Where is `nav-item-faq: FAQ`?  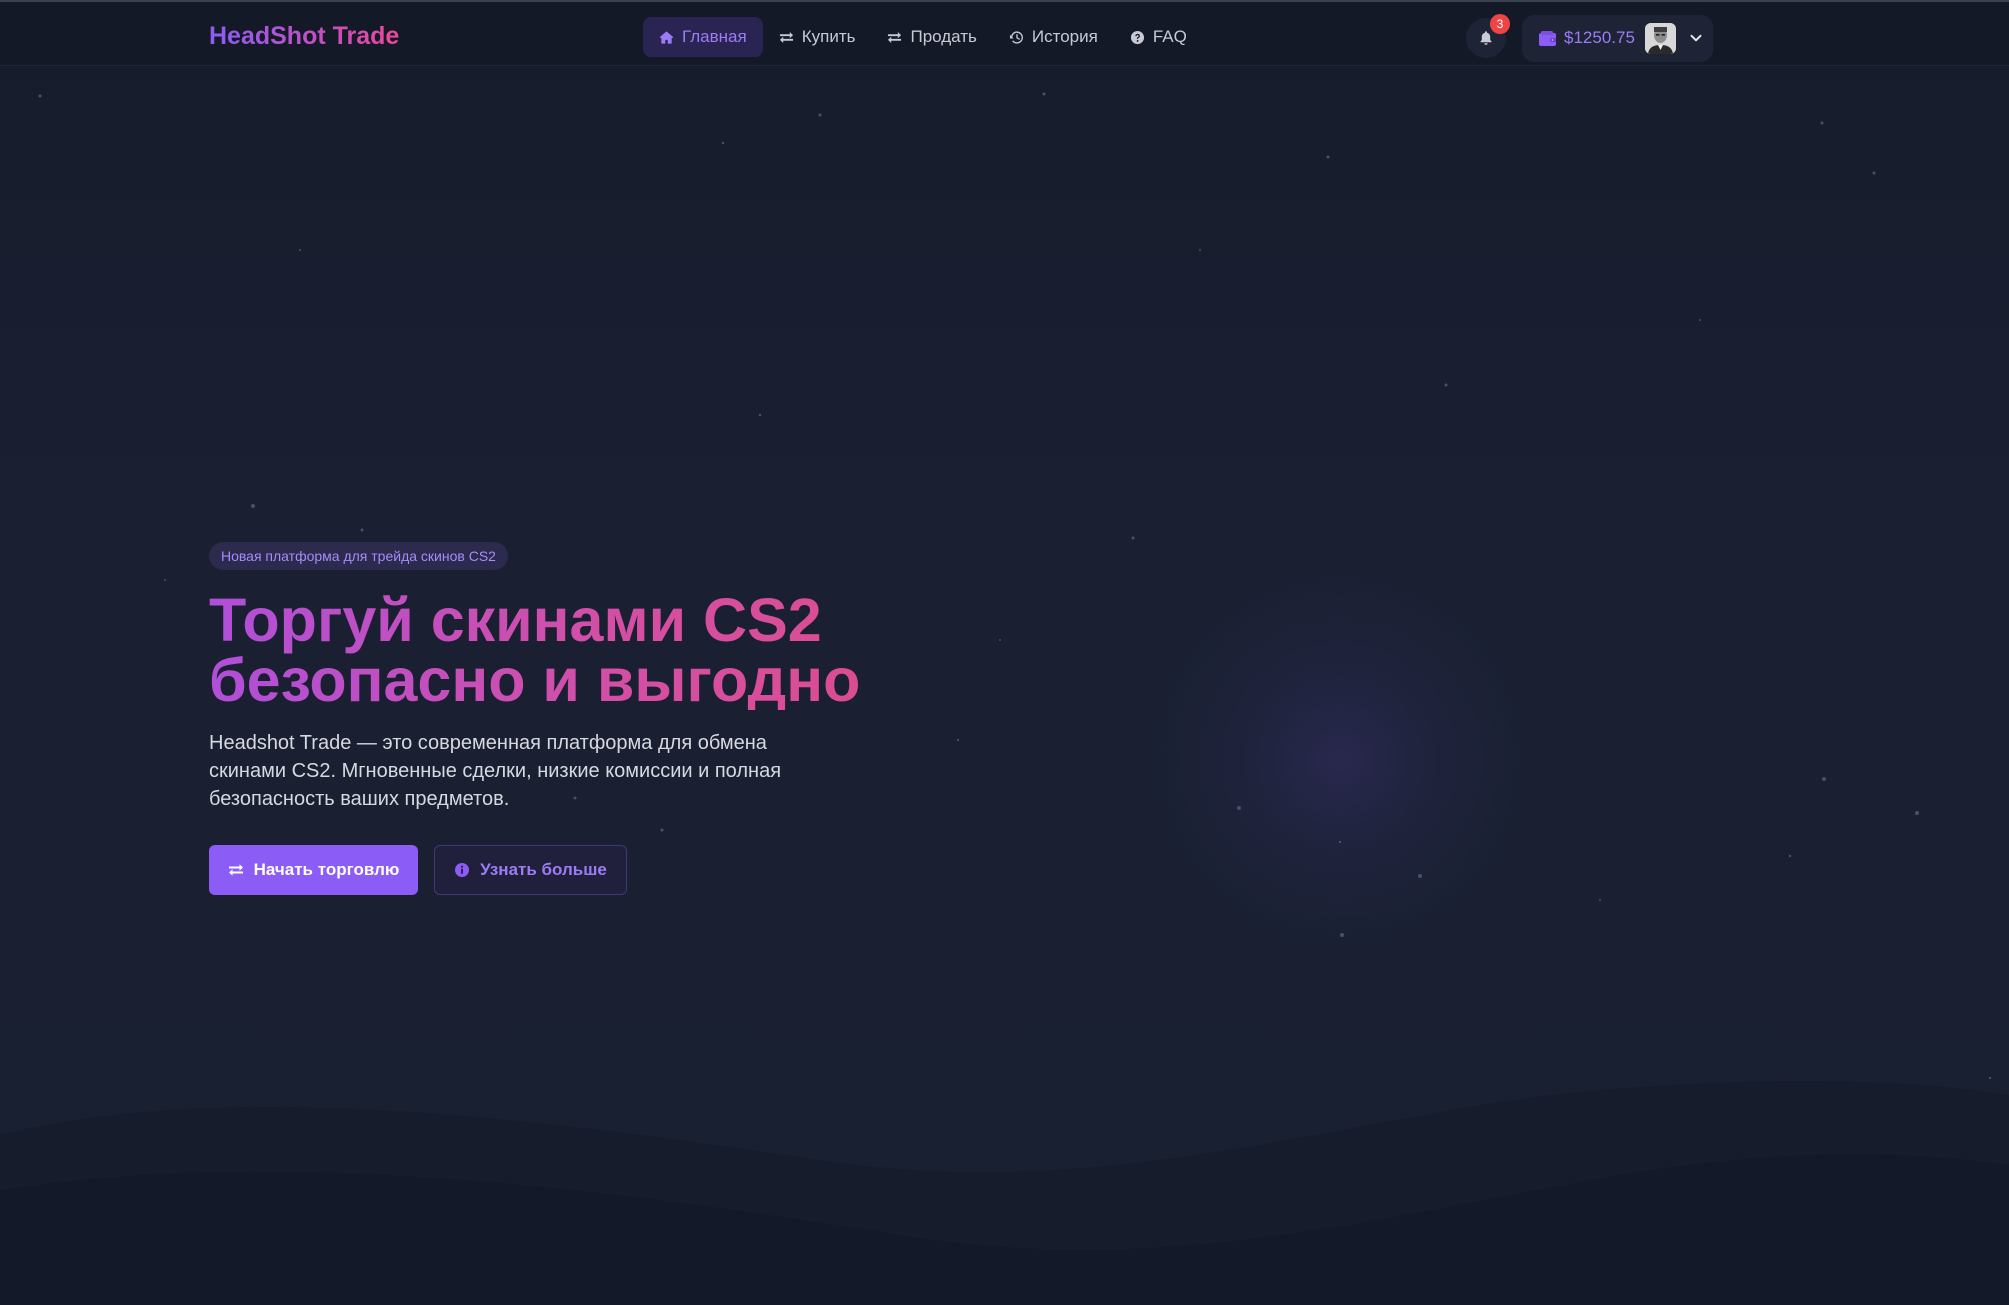 nav-item-faq: FAQ is located at coordinates (1158, 37).